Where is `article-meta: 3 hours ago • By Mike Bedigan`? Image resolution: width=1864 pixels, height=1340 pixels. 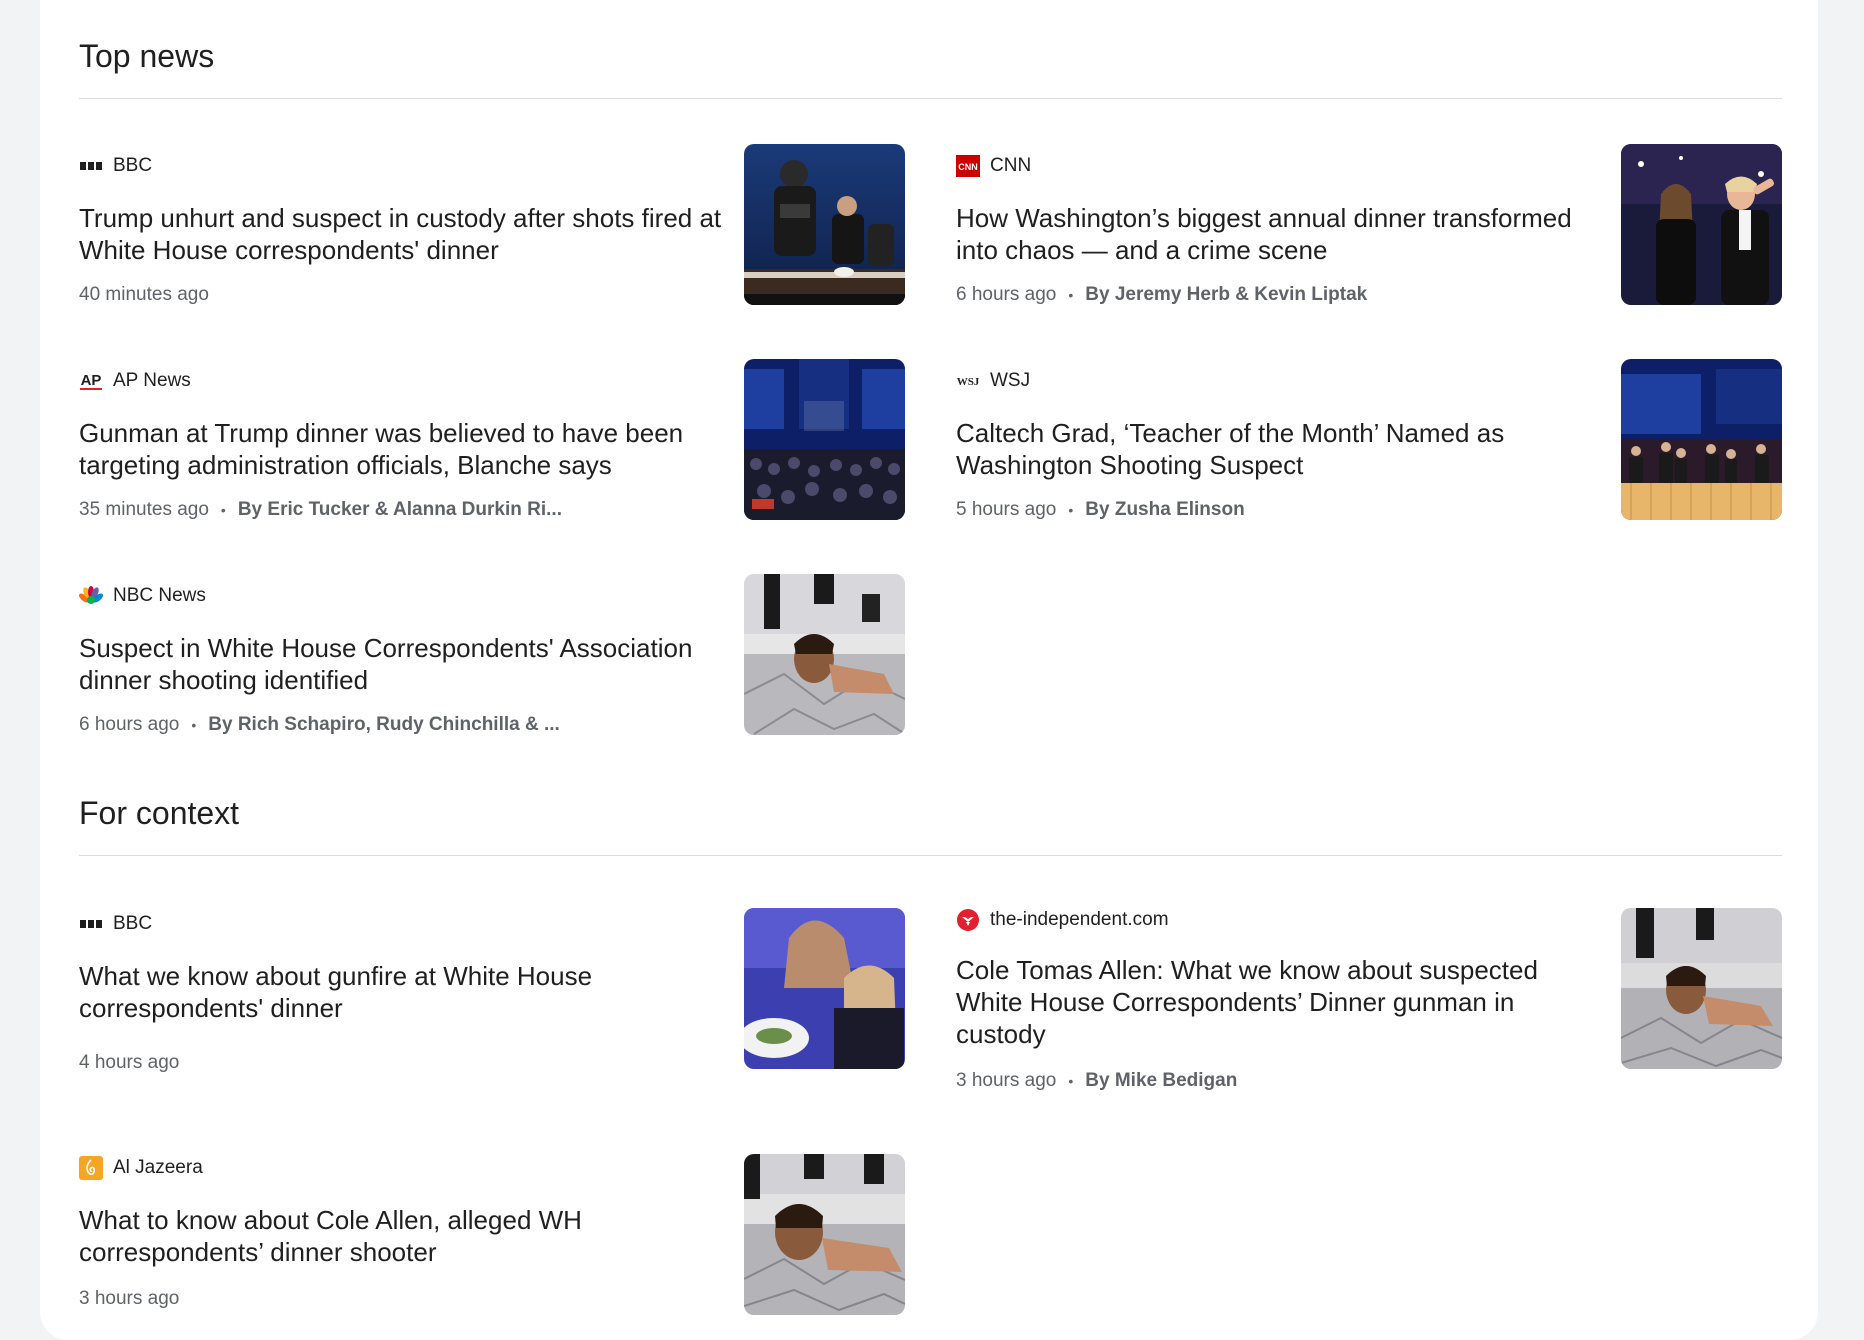 article-meta: 3 hours ago • By Mike Bedigan is located at coordinates (1096, 1081).